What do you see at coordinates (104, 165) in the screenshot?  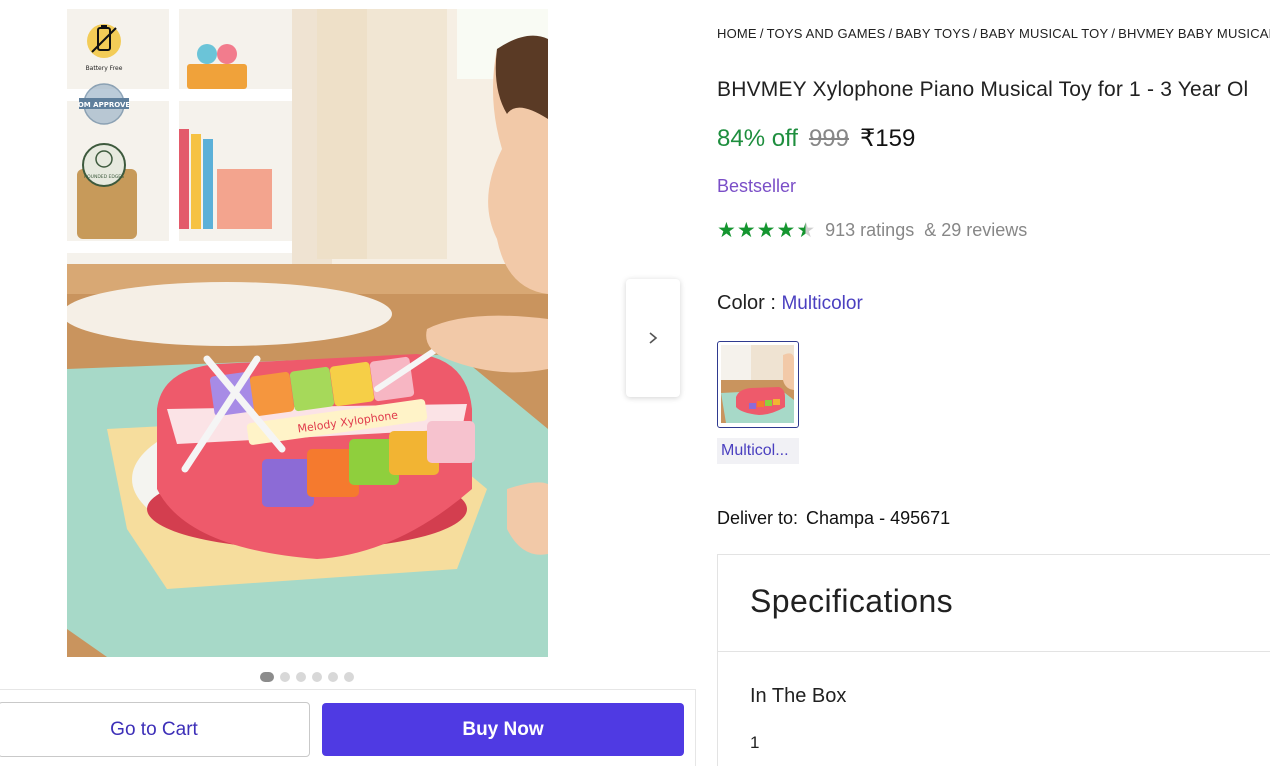 I see `rounded-edges-icon: ROUNDED EDGES` at bounding box center [104, 165].